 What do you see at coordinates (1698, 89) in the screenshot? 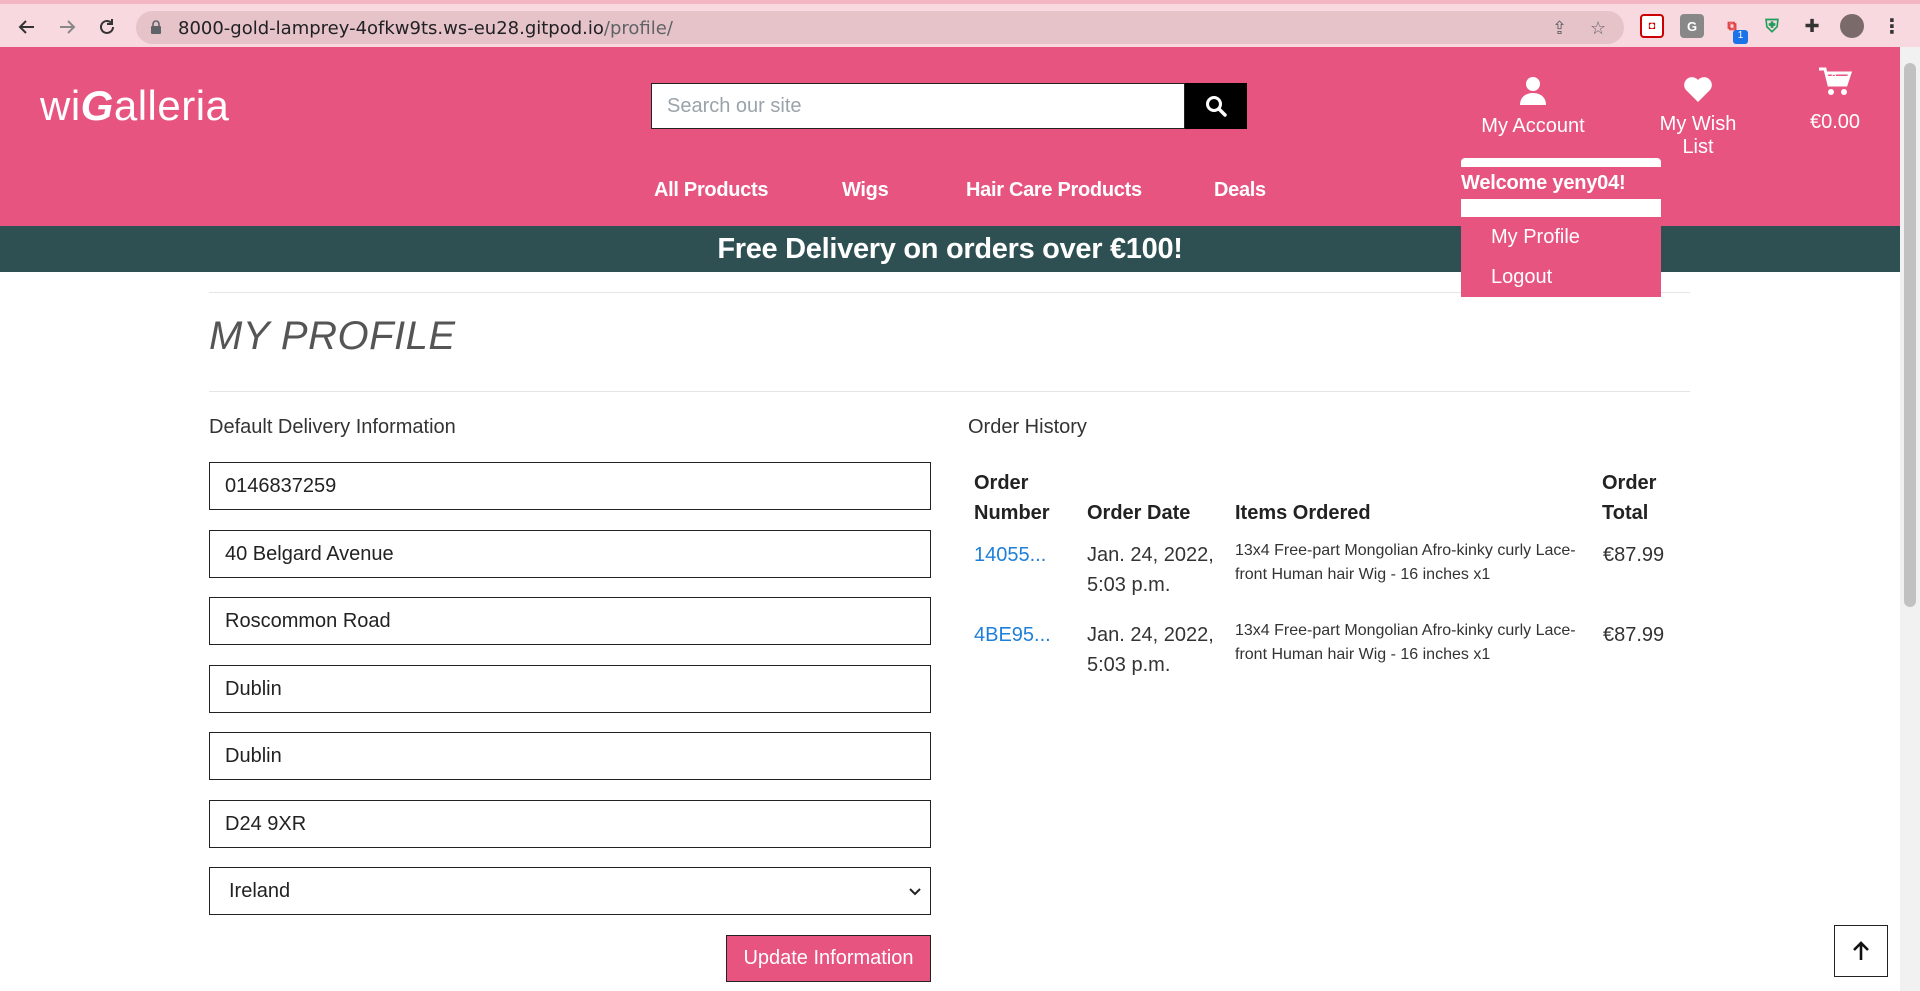
I see `heart-icon` at bounding box center [1698, 89].